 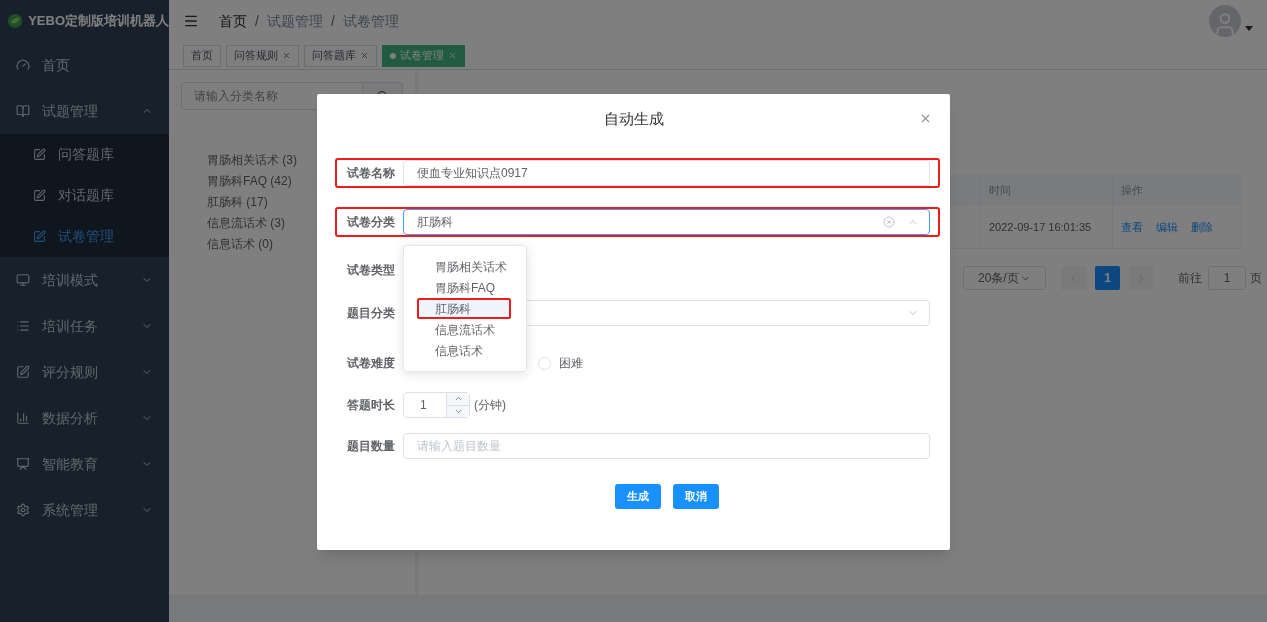 I want to click on tag-tab: 试卷管理, so click(x=423, y=55).